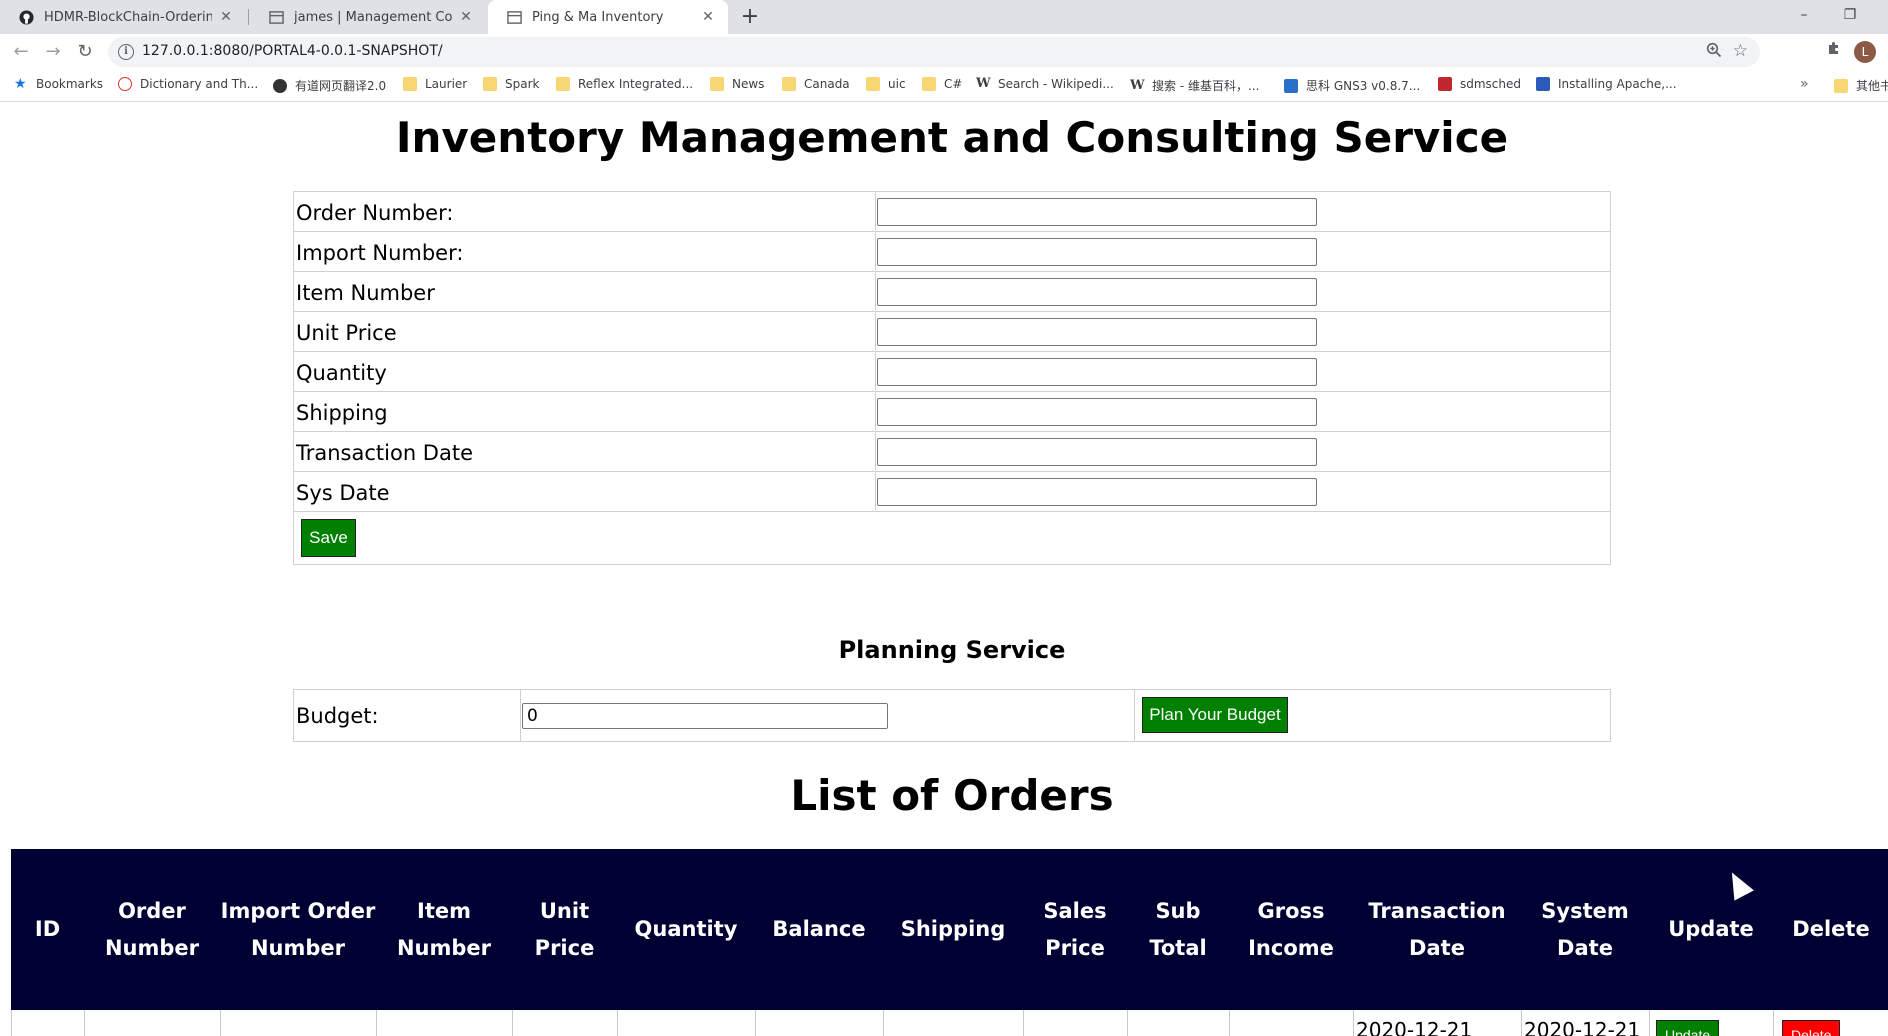  Describe the element at coordinates (686, 929) in the screenshot. I see `column-header: Quantity` at that location.